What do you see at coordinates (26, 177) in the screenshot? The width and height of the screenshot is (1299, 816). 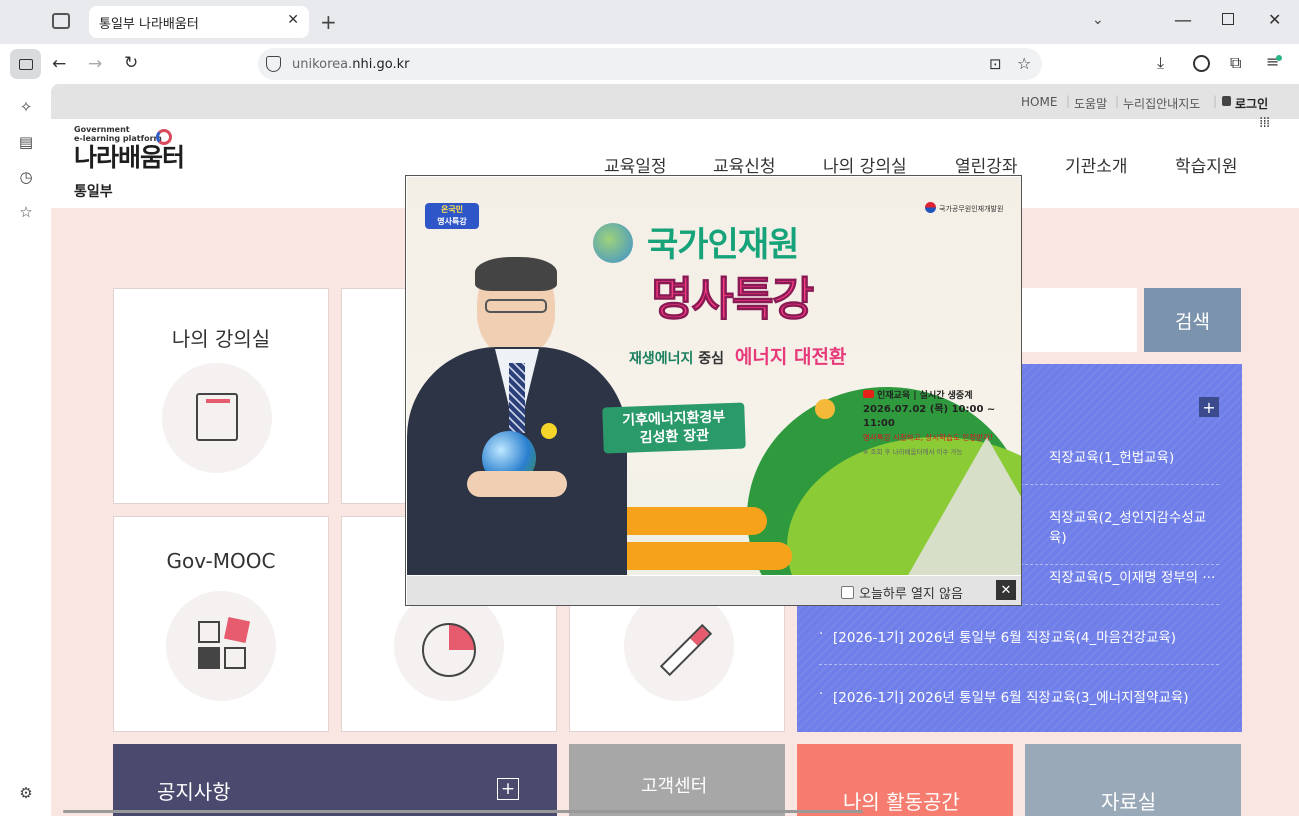 I see `history-icon: ◷` at bounding box center [26, 177].